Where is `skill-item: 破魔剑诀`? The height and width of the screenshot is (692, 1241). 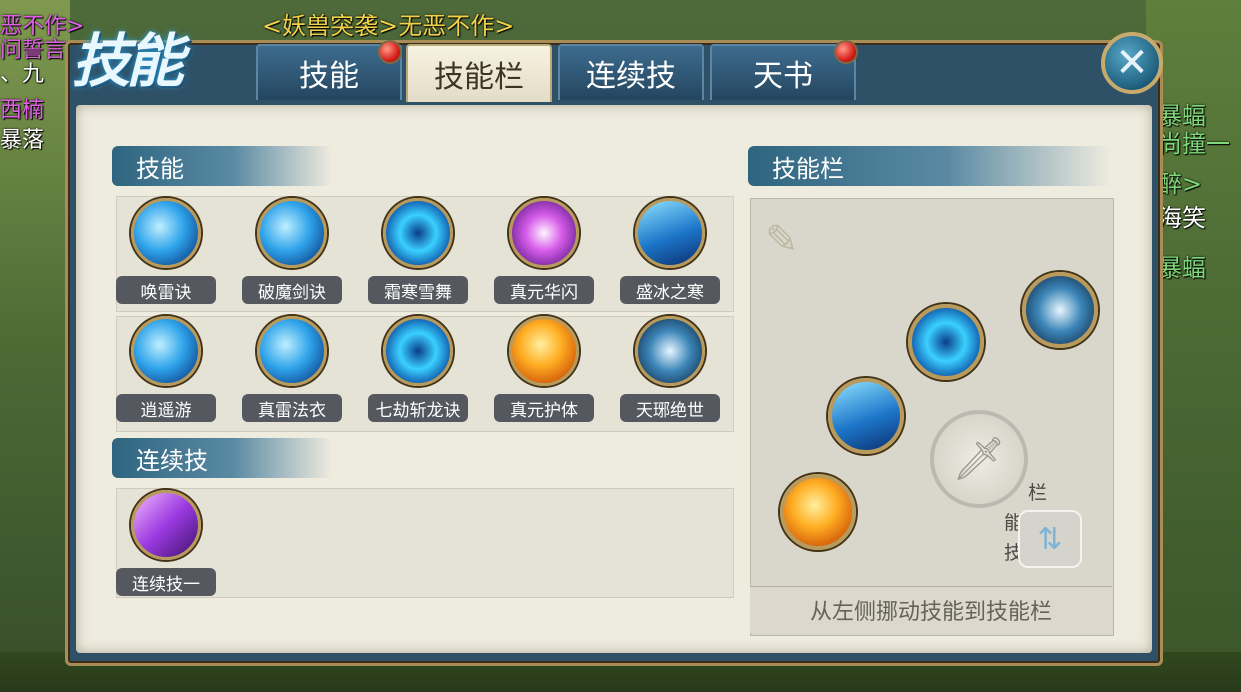 skill-item: 破魔剑诀 is located at coordinates (297, 253).